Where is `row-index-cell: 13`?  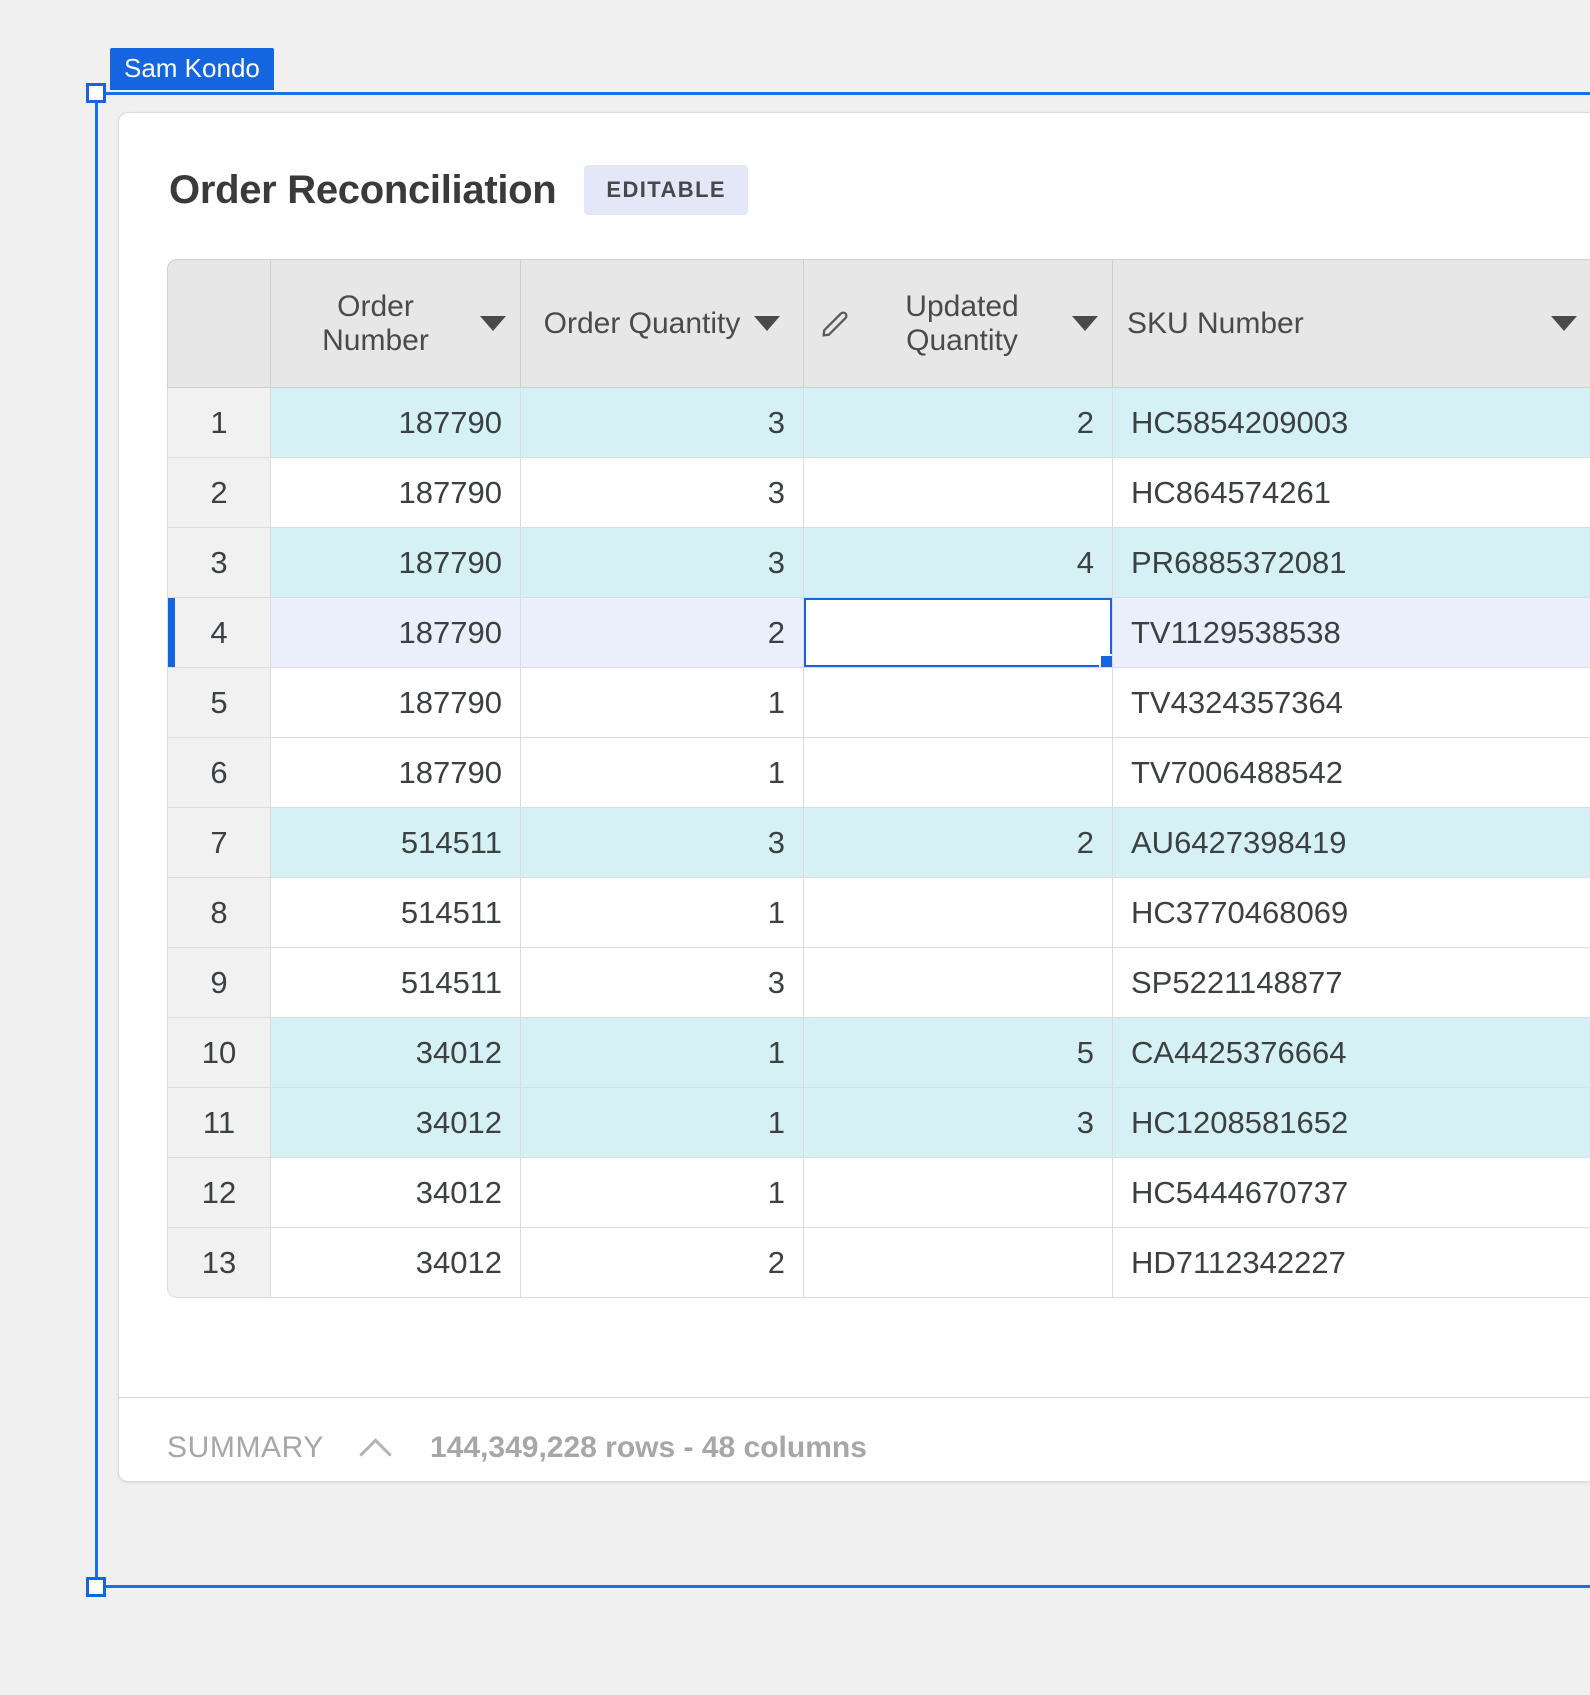 row-index-cell: 13 is located at coordinates (219, 1263).